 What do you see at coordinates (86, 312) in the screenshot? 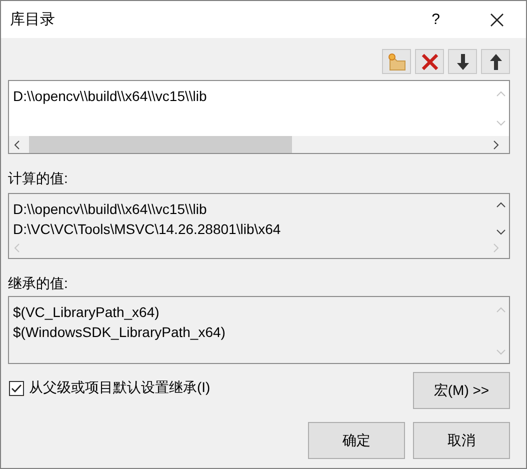
I see `inherited-value: $(VC_LibraryPath_x64)` at bounding box center [86, 312].